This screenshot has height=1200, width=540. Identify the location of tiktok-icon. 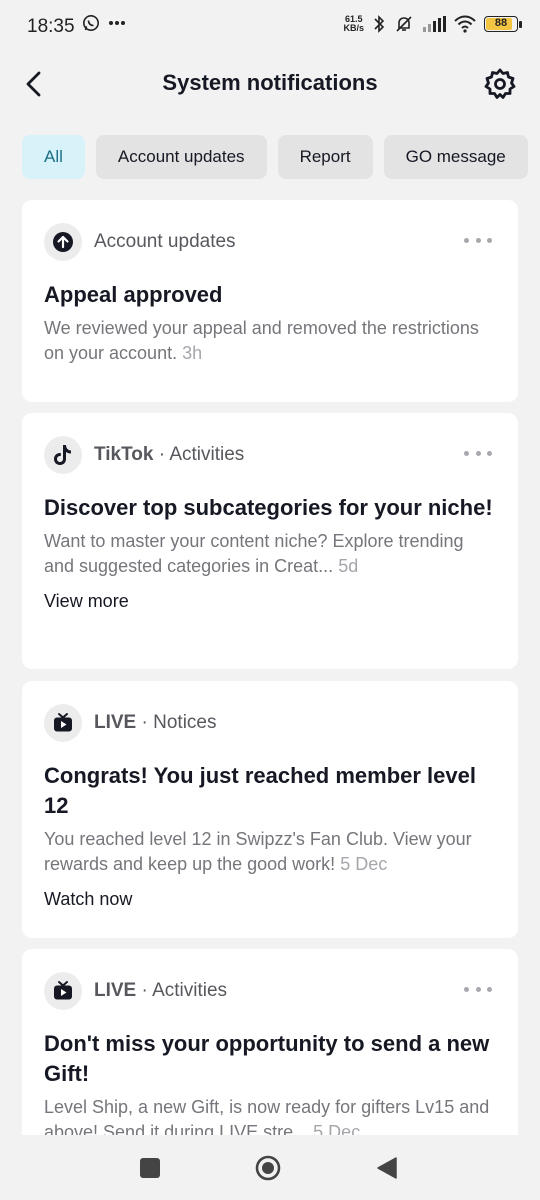
(62, 455).